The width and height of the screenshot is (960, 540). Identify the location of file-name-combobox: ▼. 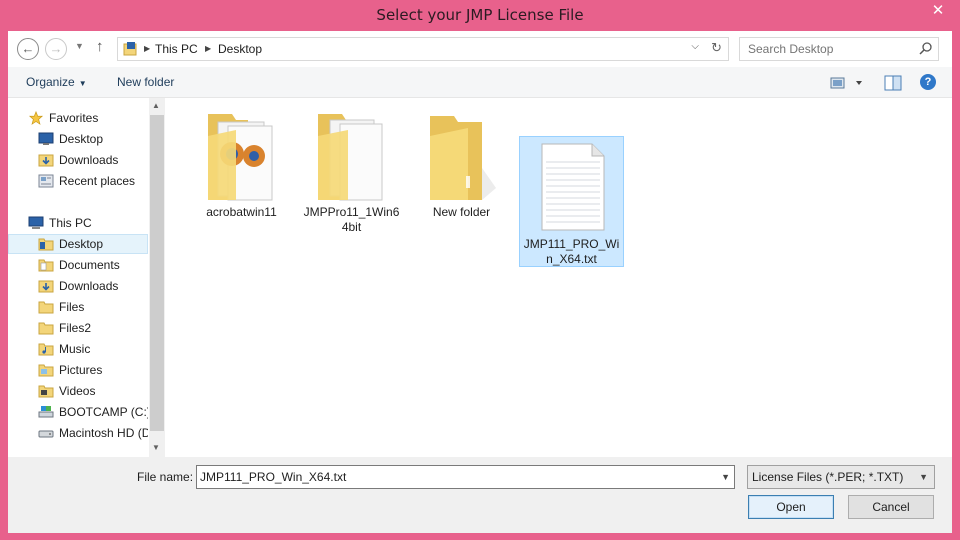
(465, 477).